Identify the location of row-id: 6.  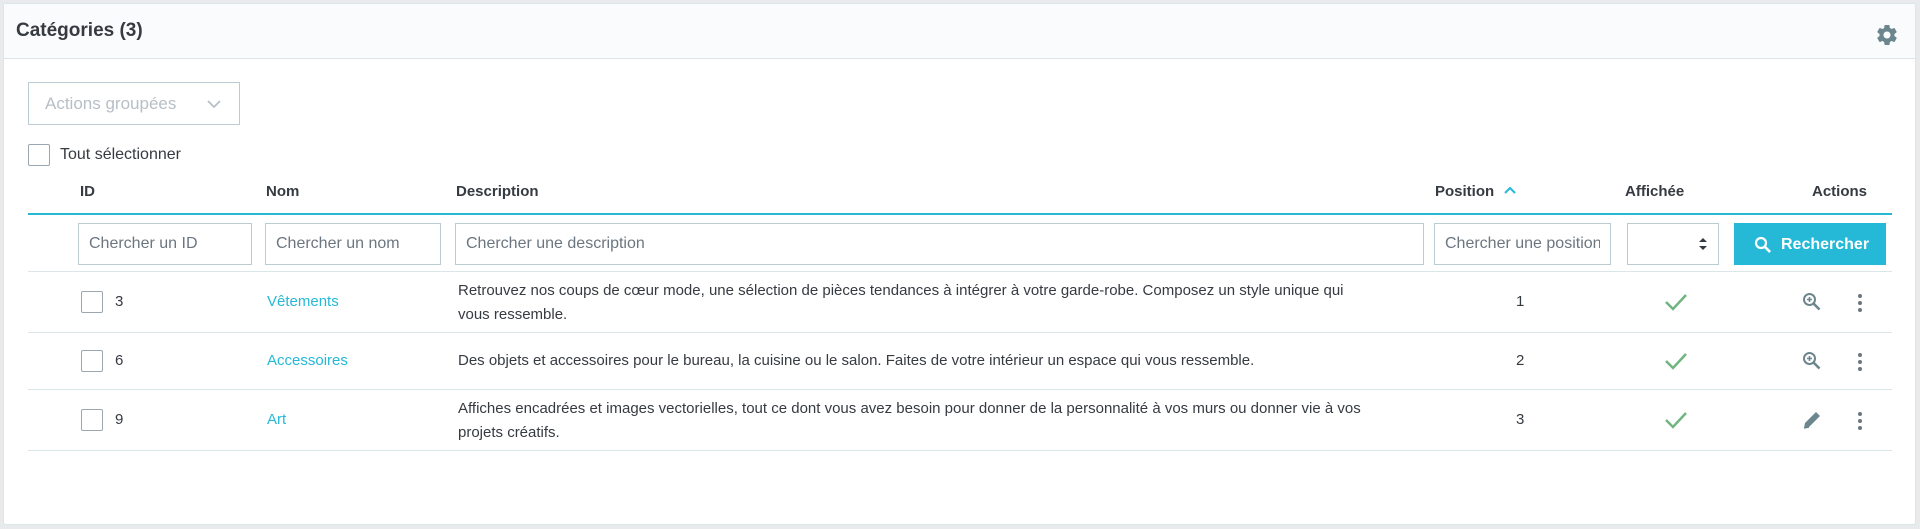
(119, 360).